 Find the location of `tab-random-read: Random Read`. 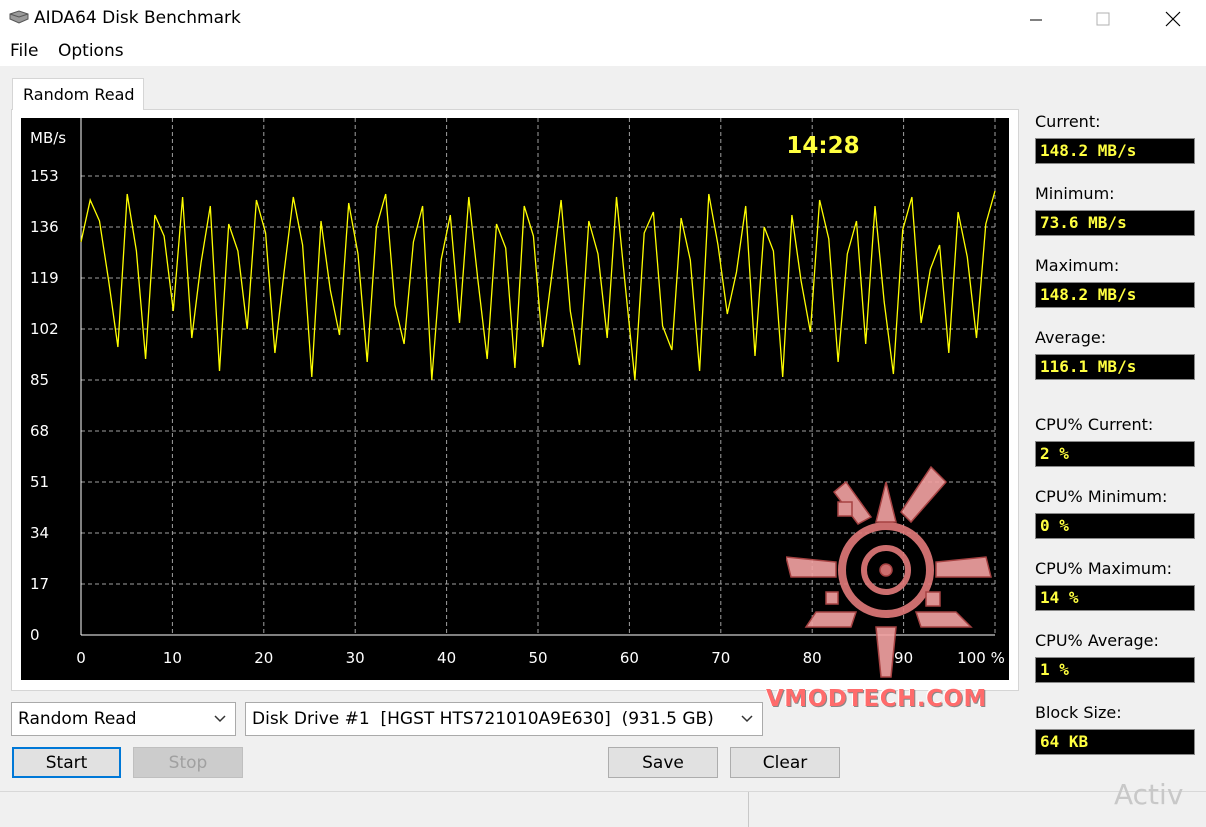

tab-random-read: Random Read is located at coordinates (78, 94).